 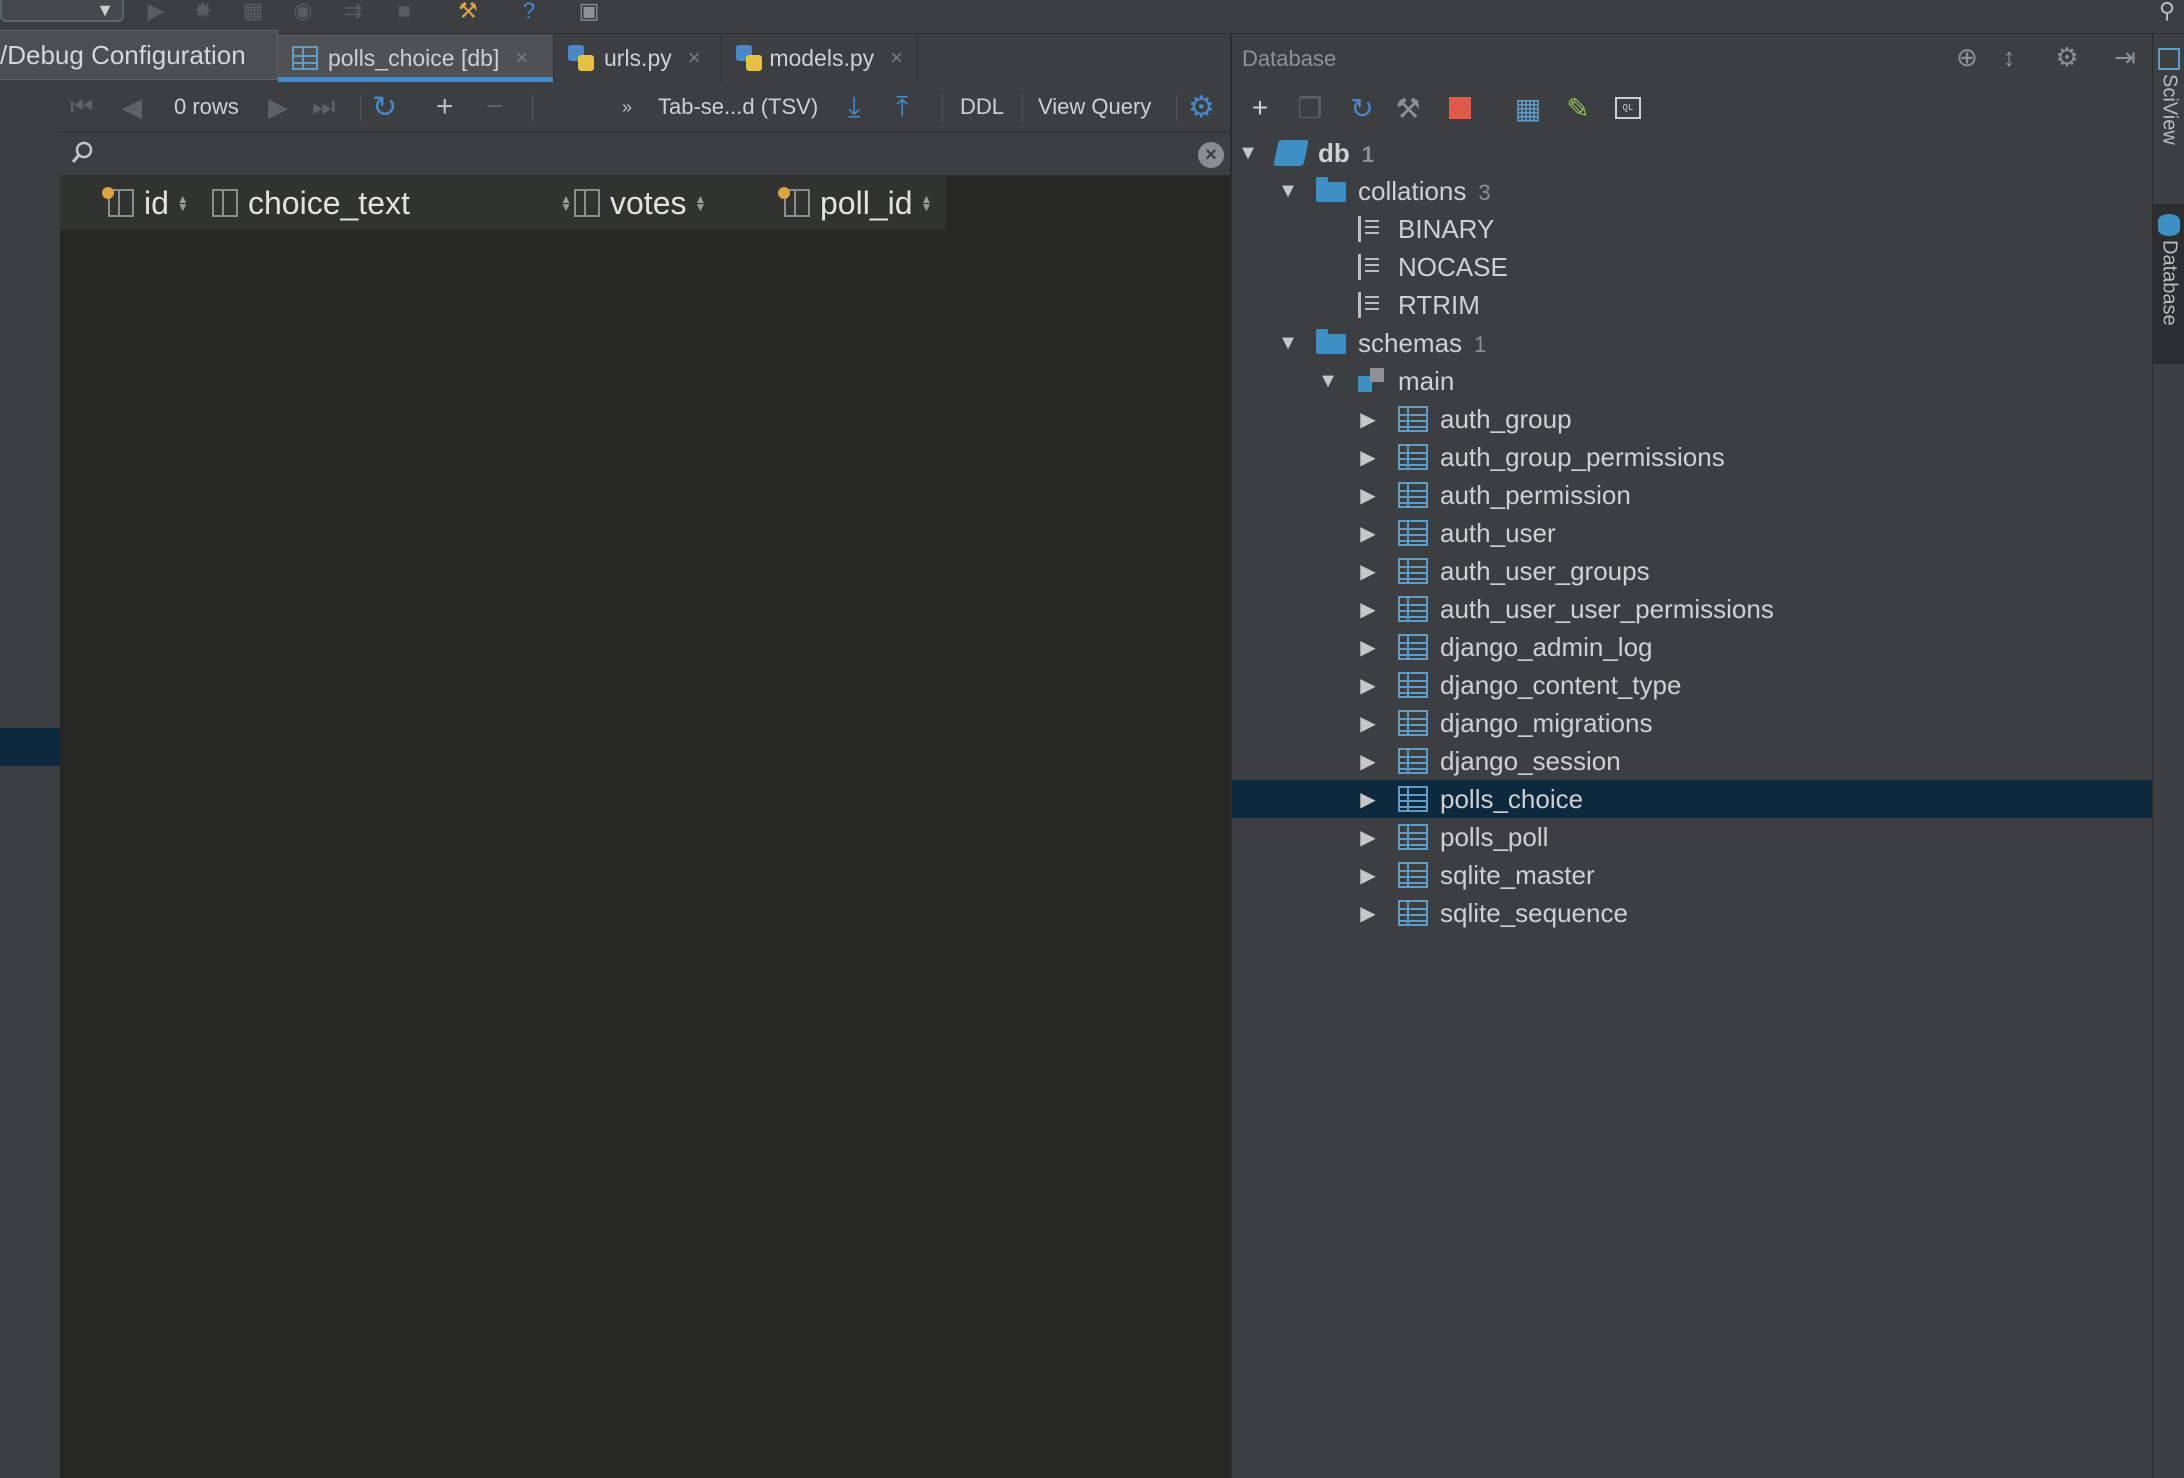 What do you see at coordinates (1693, 685) in the screenshot?
I see `tree-node-table: ▶ django_content_type` at bounding box center [1693, 685].